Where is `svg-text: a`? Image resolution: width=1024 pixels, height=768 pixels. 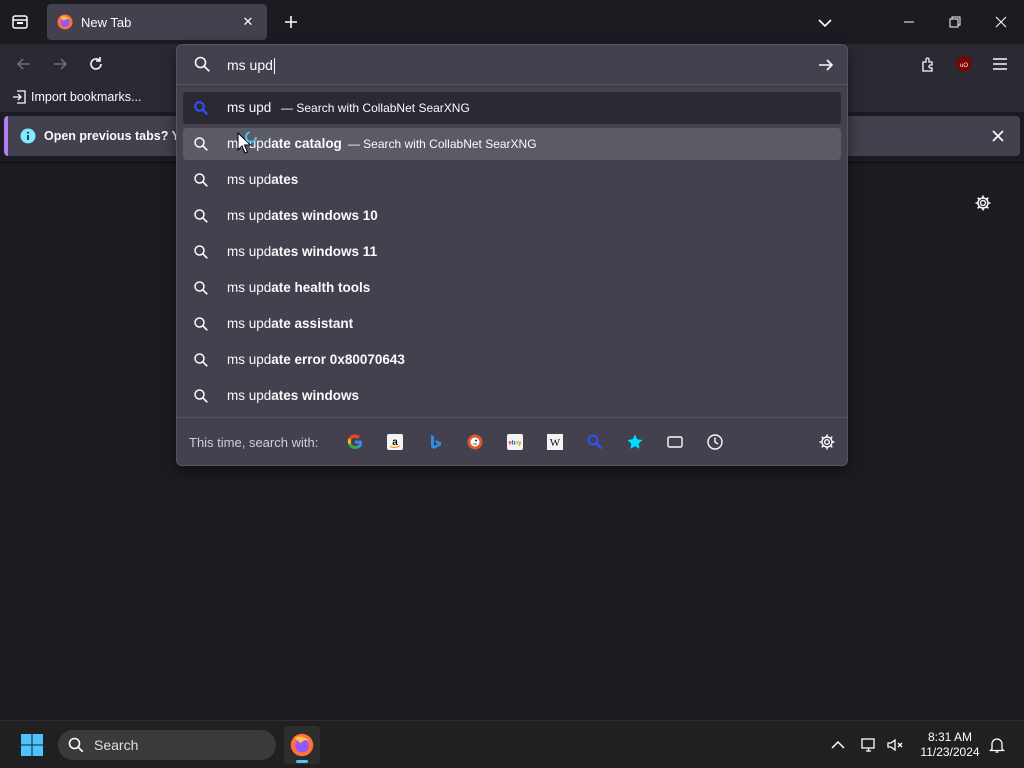 svg-text: a is located at coordinates (395, 442).